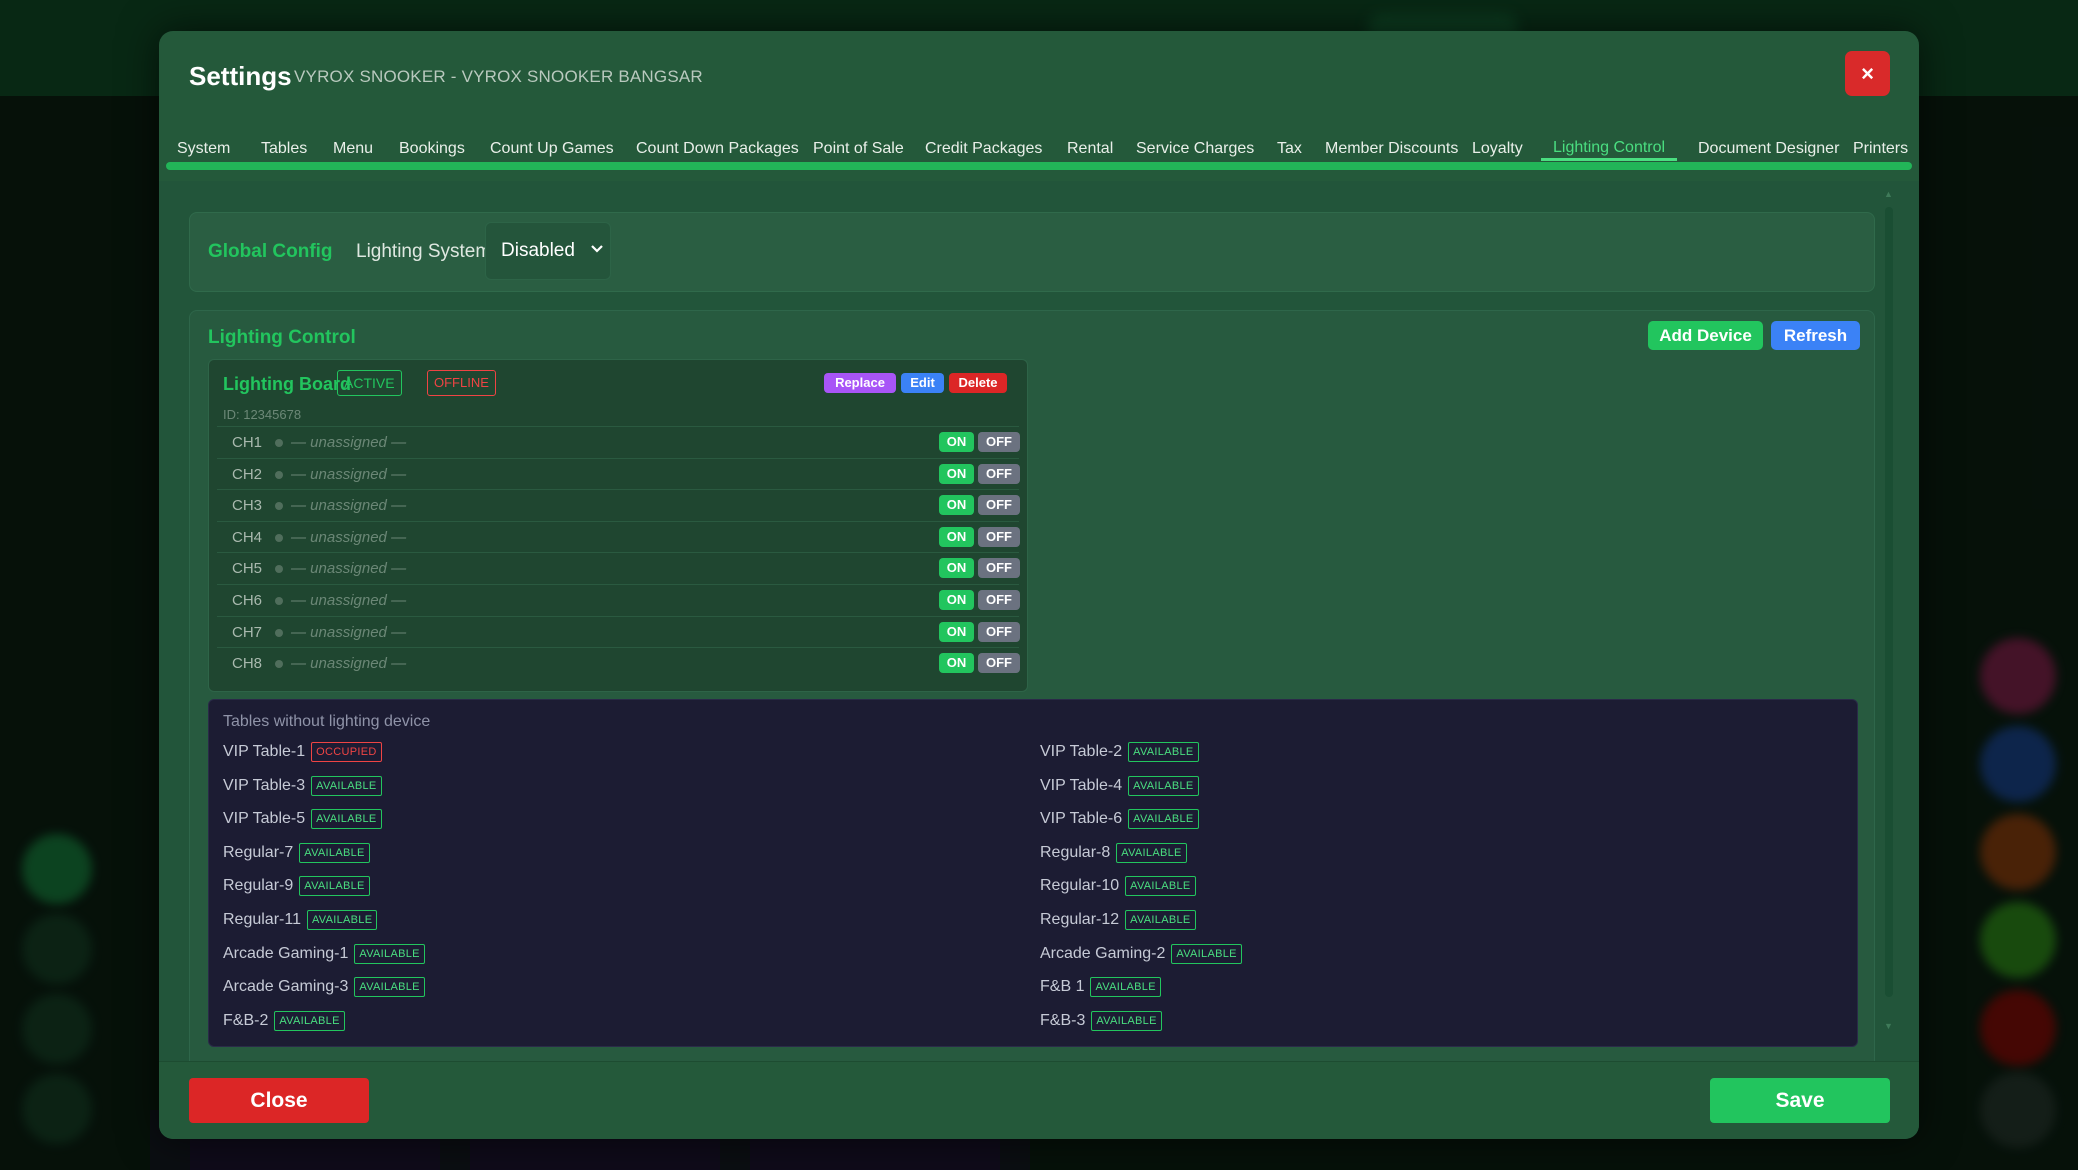 Image resolution: width=2078 pixels, height=1170 pixels. Describe the element at coordinates (978, 383) in the screenshot. I see `delete-button: Delete` at that location.